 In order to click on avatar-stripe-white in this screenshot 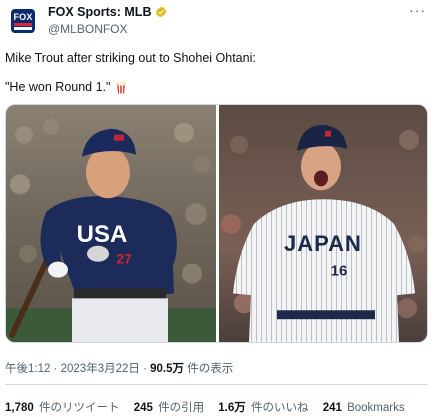, I will do `click(23, 28)`.